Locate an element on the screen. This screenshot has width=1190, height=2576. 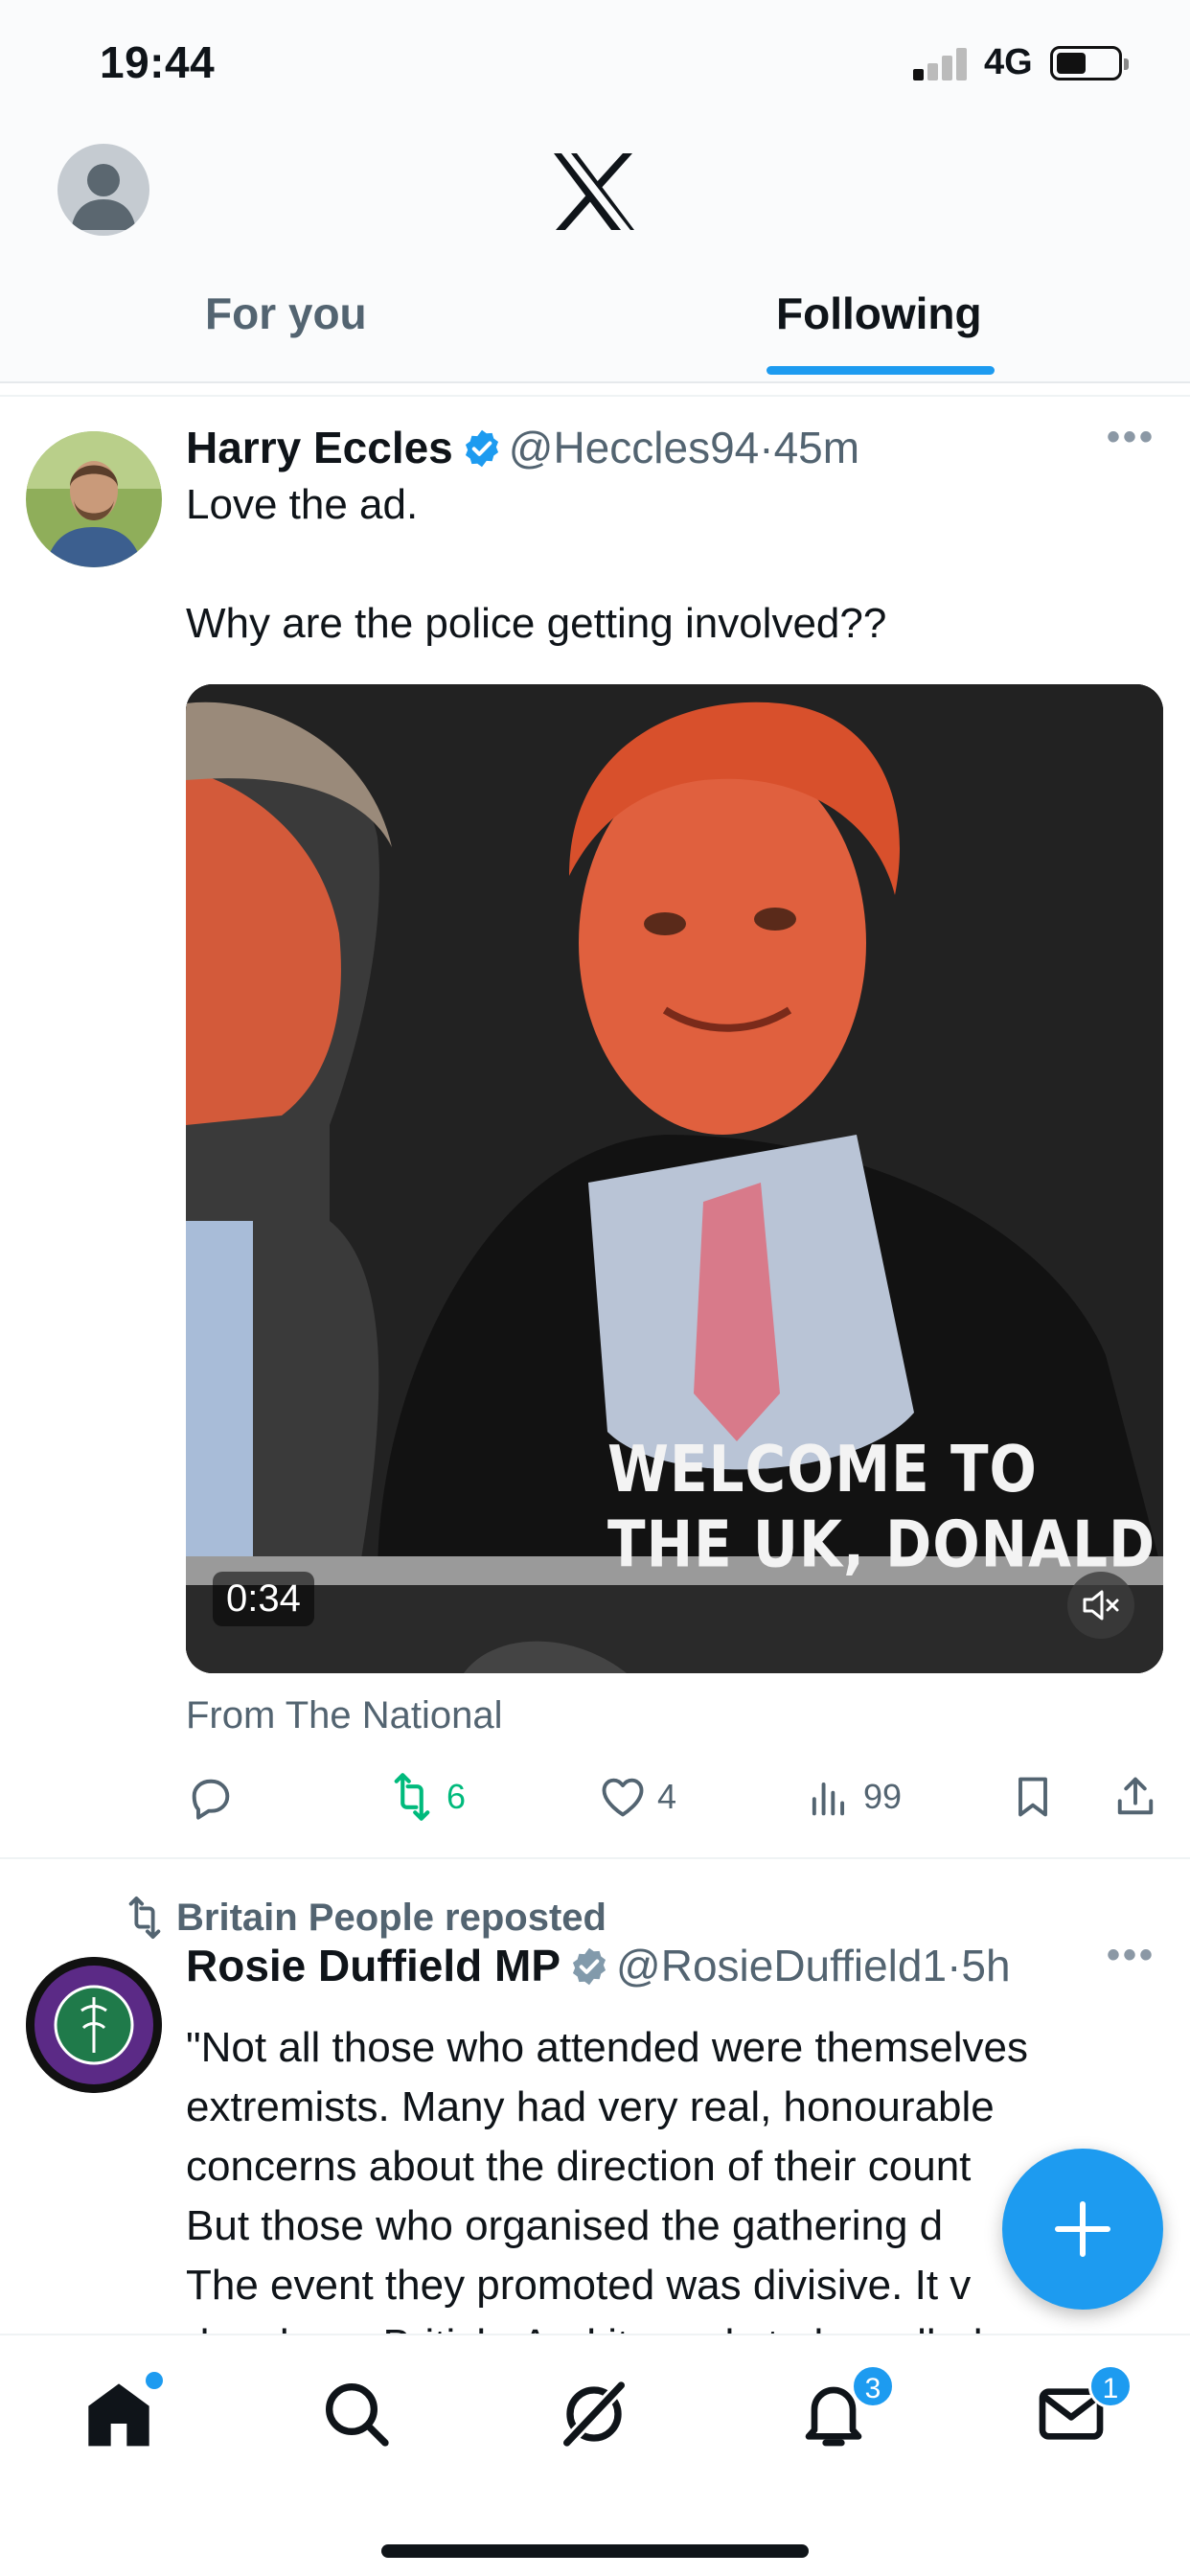
repost-indicator: Britain People reposted is located at coordinates (365, 1918).